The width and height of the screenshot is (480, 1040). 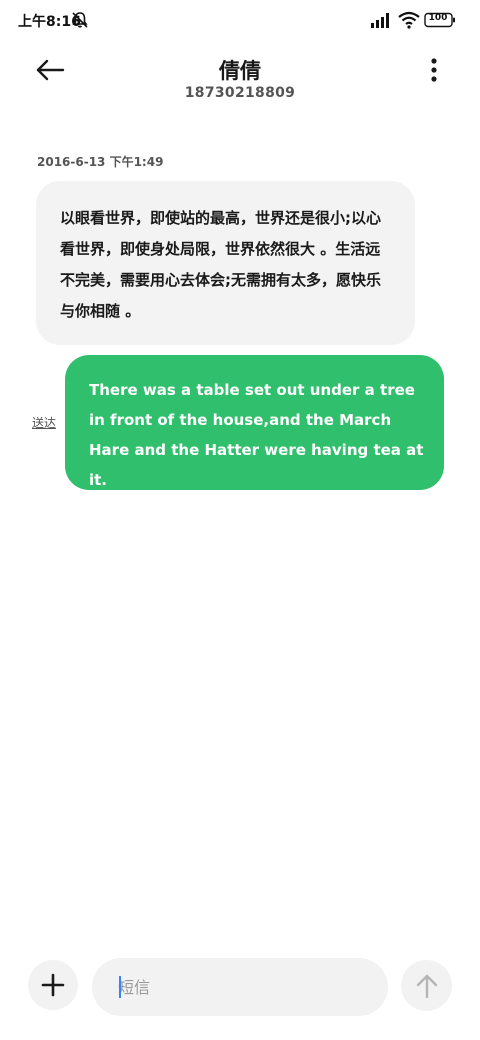 I want to click on message-input, so click(x=240, y=987).